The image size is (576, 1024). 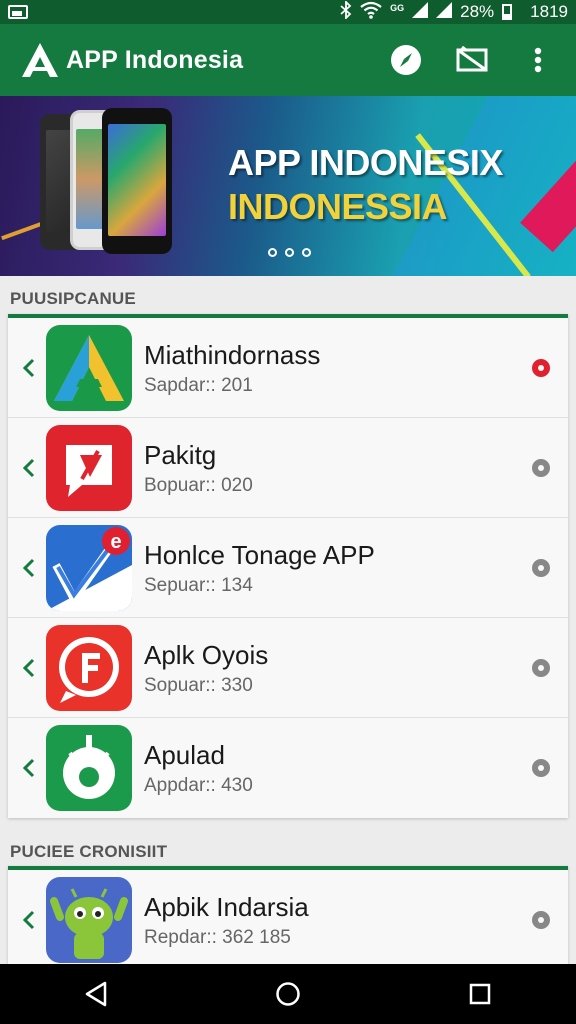 I want to click on clock: 1819, so click(x=549, y=11).